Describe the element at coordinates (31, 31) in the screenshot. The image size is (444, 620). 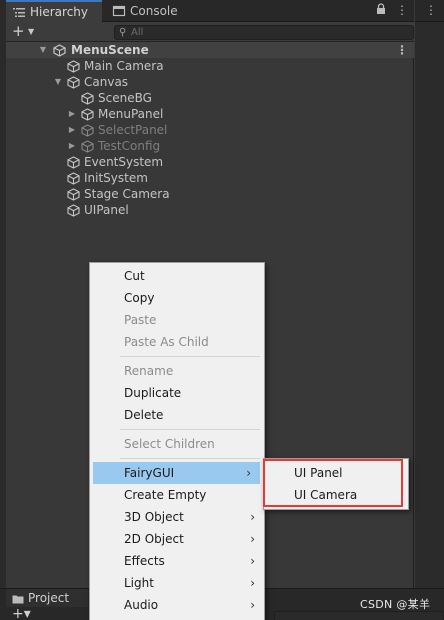
I see `add-dropdown-caret-icon: ▼` at that location.